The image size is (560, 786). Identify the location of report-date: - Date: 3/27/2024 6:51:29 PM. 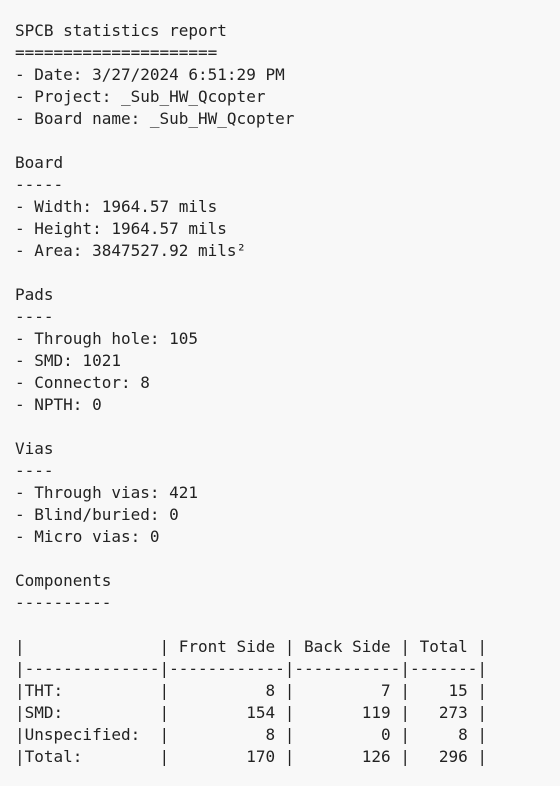
(150, 74).